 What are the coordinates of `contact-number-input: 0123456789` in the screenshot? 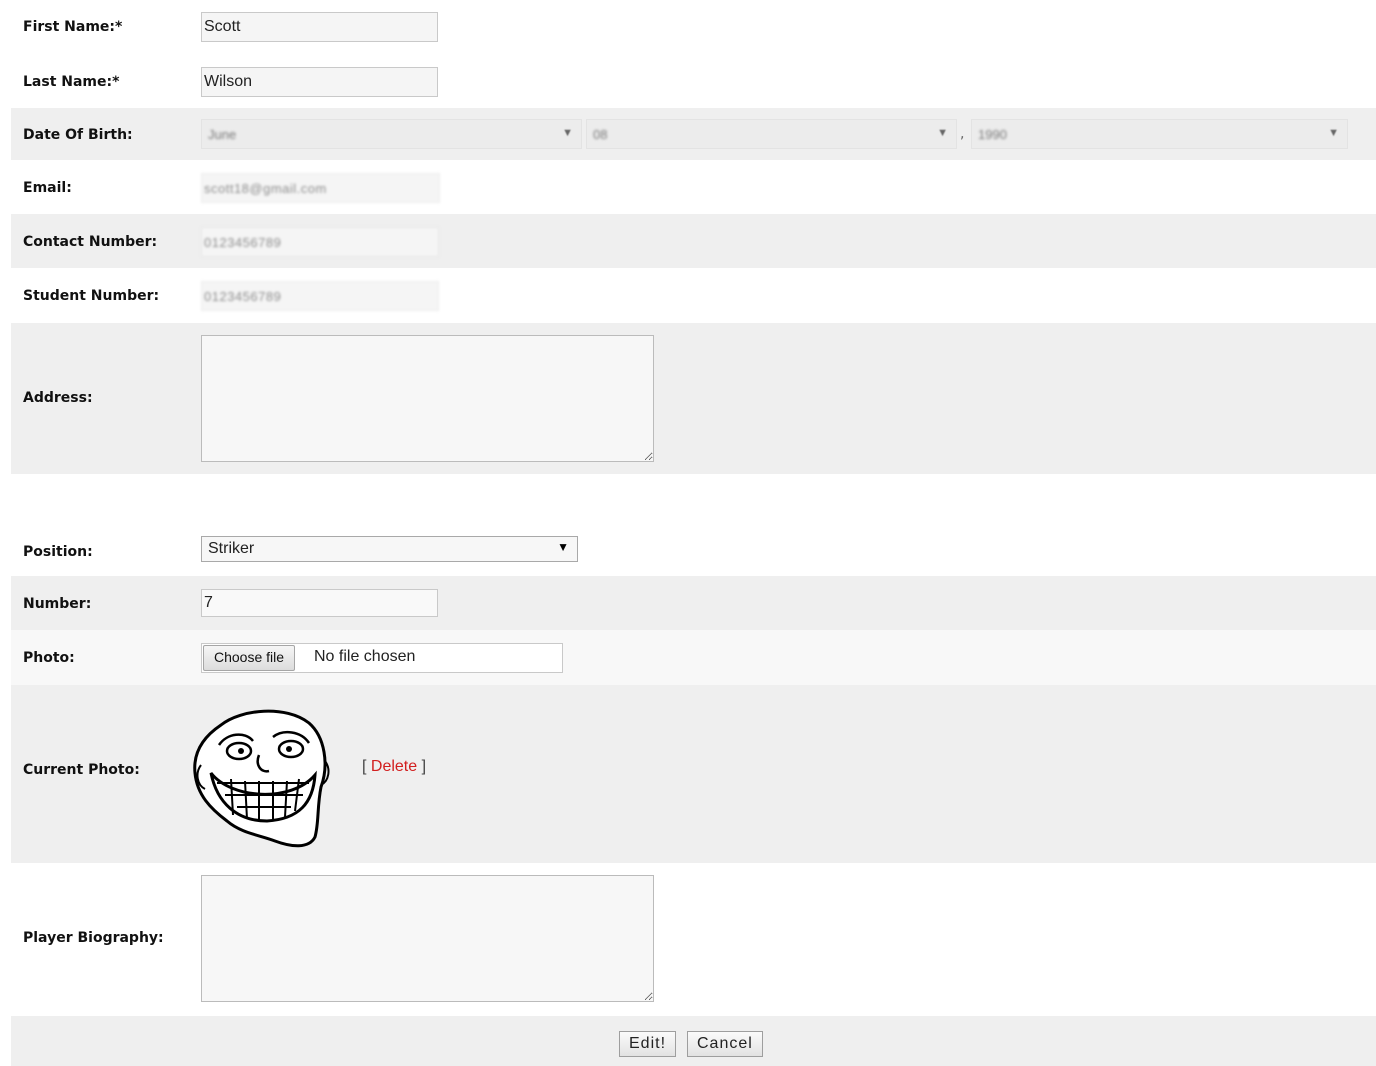 It's located at (320, 242).